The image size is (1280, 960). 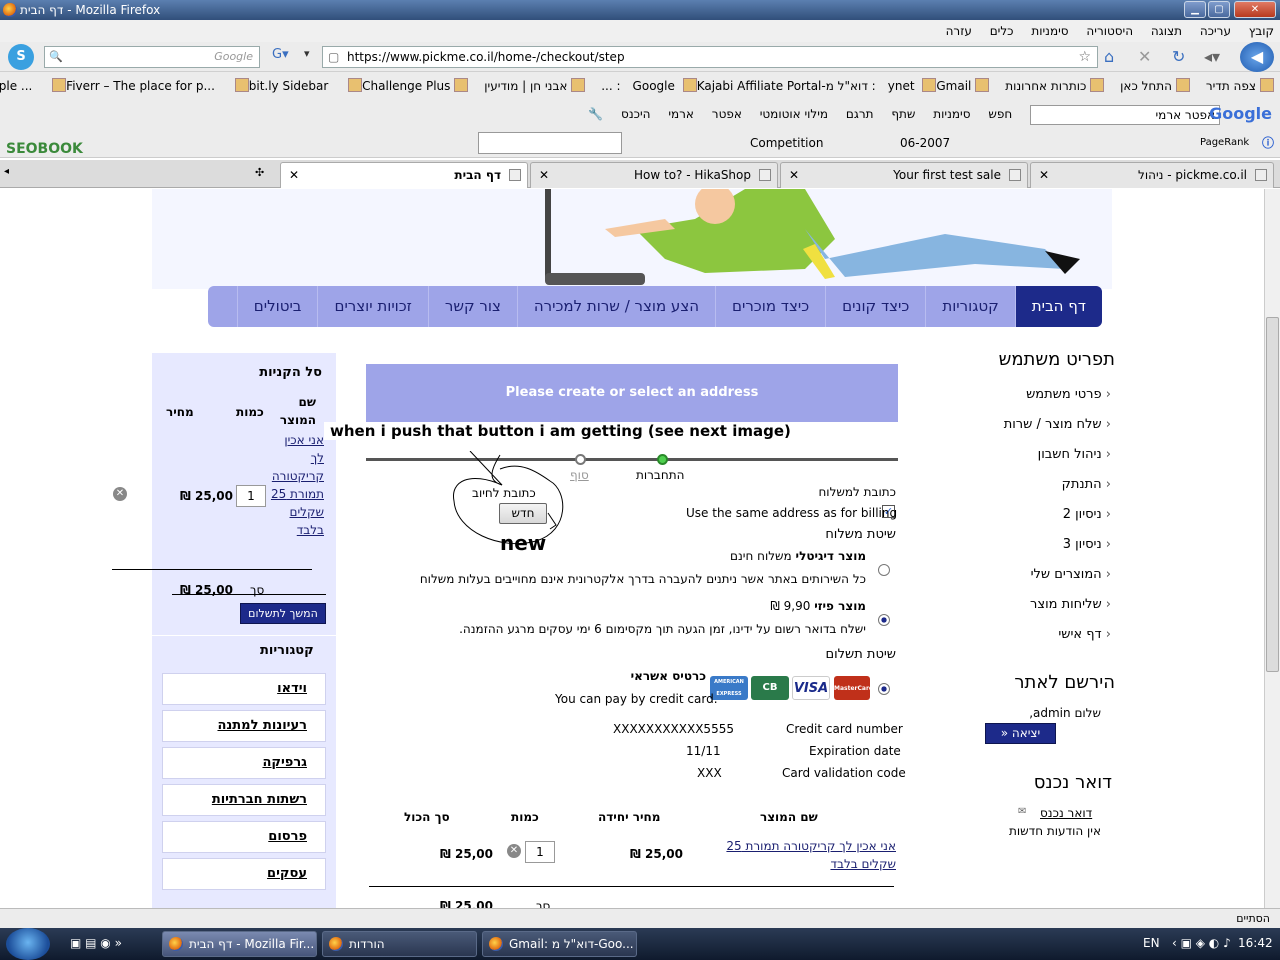 I want to click on user-menu-personal-page: דף אישי, so click(x=1045, y=635).